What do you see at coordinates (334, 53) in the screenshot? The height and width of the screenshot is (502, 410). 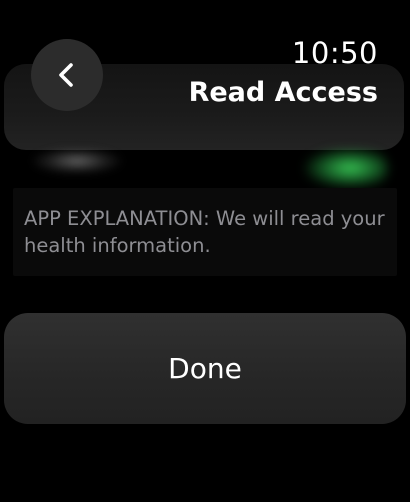 I see `status-time: 10:50` at bounding box center [334, 53].